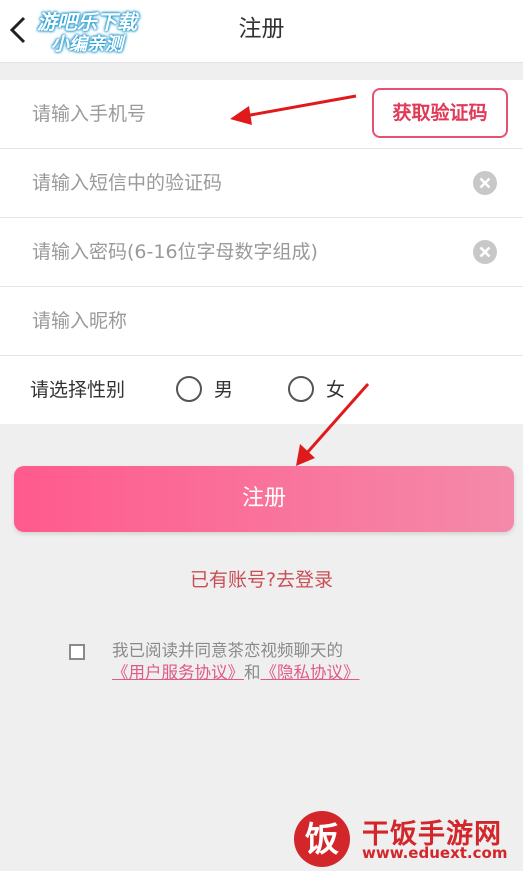 This screenshot has width=523, height=871. I want to click on phone-row: 获取验证码, so click(261, 114).